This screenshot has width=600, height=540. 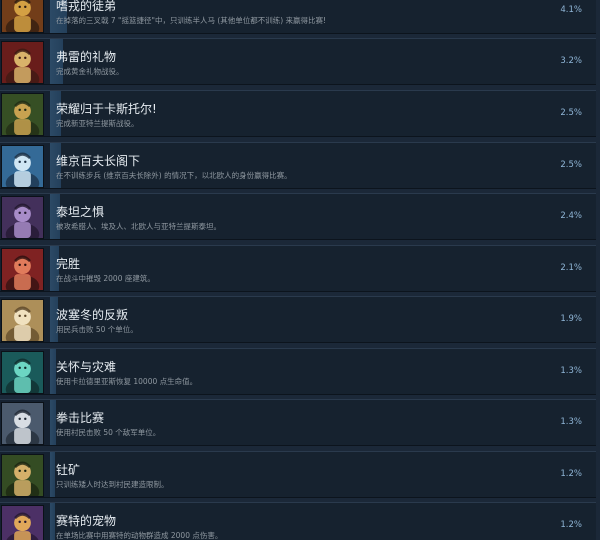 I want to click on rhino-icon, so click(x=22, y=423).